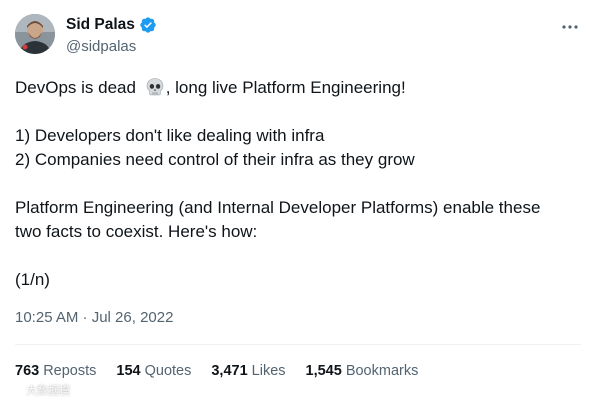 Image resolution: width=596 pixels, height=402 pixels. I want to click on reposts-count: 763, so click(27, 371).